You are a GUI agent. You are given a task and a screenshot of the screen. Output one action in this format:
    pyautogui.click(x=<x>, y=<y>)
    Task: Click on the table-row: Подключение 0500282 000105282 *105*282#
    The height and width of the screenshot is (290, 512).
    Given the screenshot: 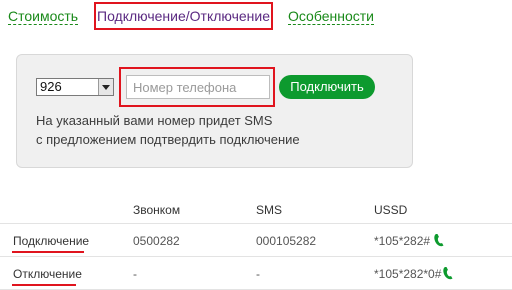 What is the action you would take?
    pyautogui.click(x=256, y=240)
    